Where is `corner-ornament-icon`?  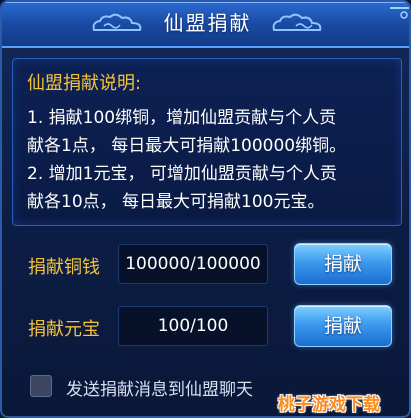 corner-ornament-icon is located at coordinates (399, 19).